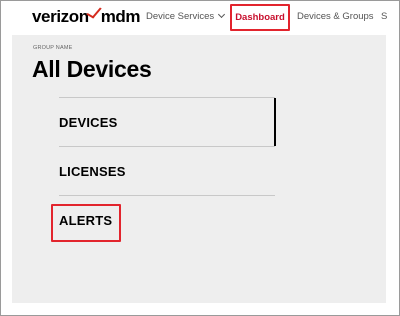  Describe the element at coordinates (88, 122) in the screenshot. I see `menu-item-devices-label: DEVICES` at that location.